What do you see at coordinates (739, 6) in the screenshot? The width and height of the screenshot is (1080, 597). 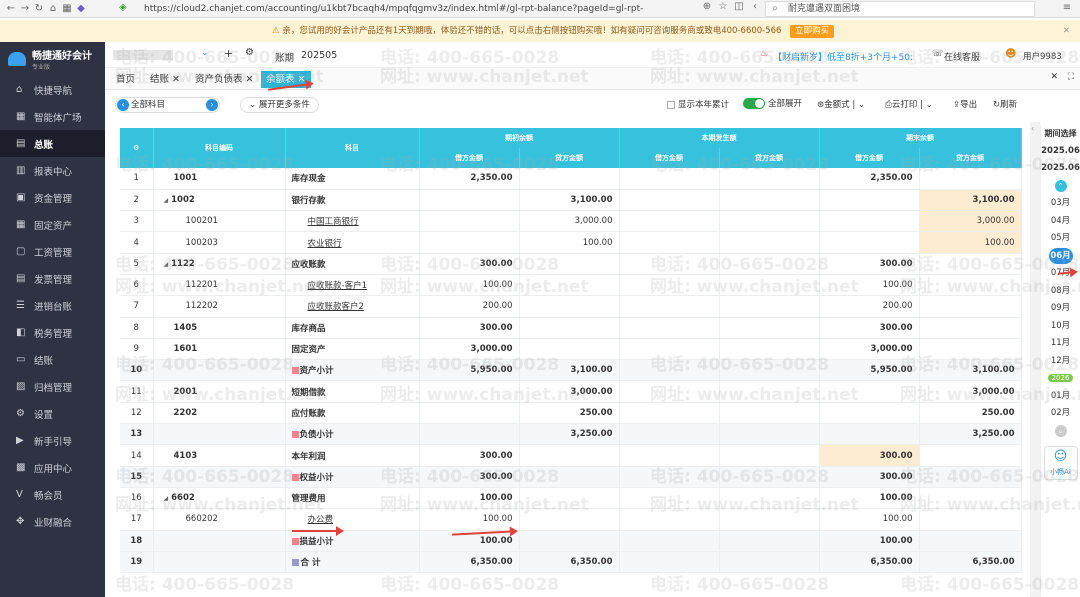 I see `split-icon: ◫` at bounding box center [739, 6].